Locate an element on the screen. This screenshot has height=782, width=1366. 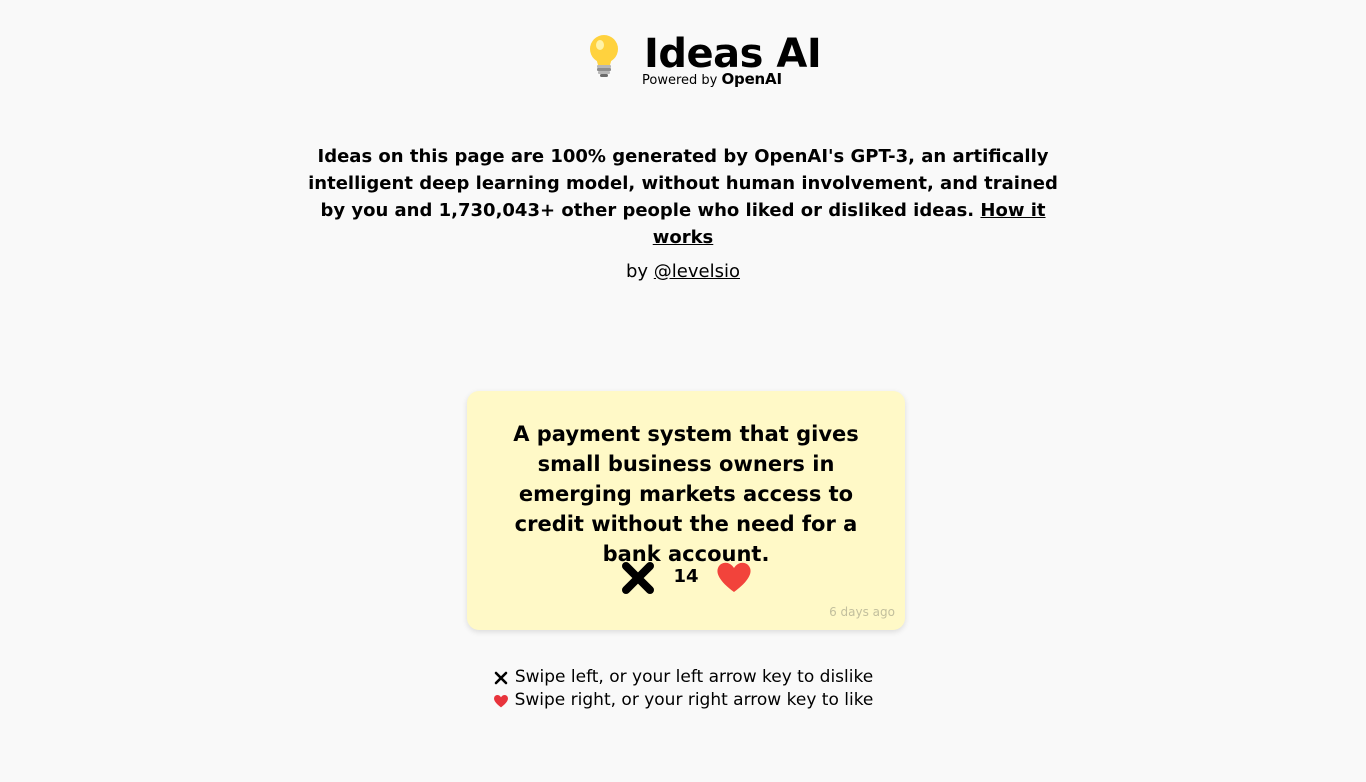
idea-timestamp: 6 days ago is located at coordinates (862, 612).